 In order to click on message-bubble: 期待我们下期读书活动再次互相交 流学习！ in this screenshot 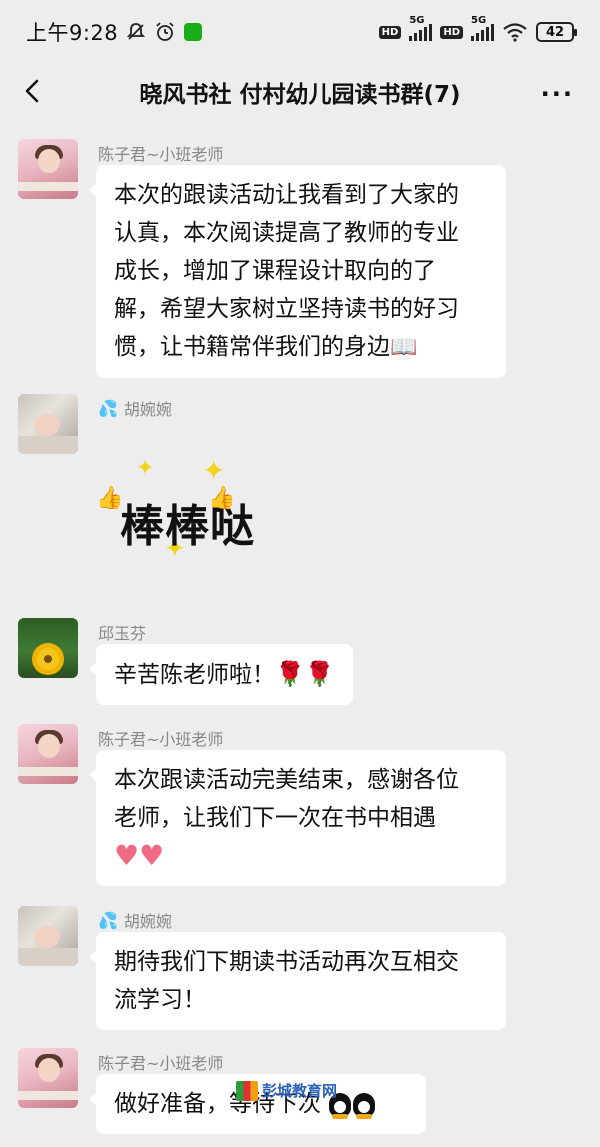, I will do `click(297, 981)`.